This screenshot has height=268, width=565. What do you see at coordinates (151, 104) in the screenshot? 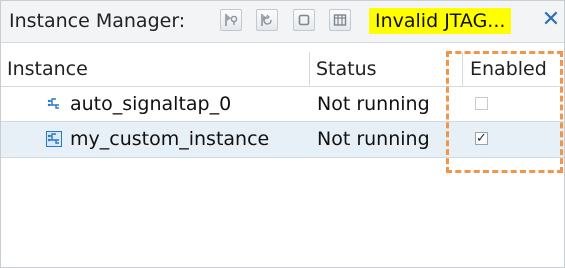
I see `instance-name: auto_signaltap_0` at bounding box center [151, 104].